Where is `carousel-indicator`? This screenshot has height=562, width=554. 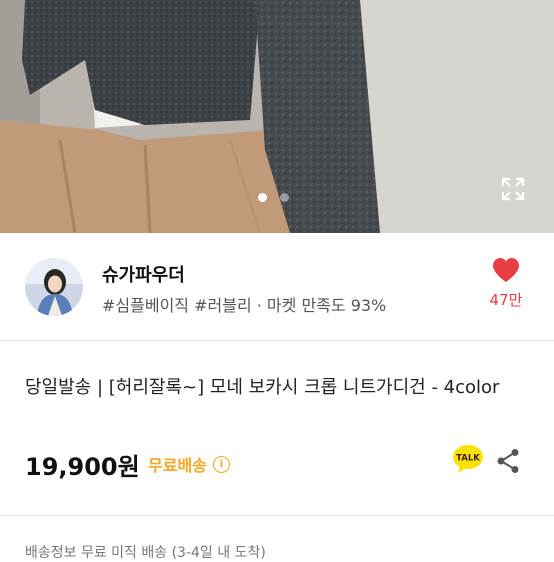 carousel-indicator is located at coordinates (273, 197).